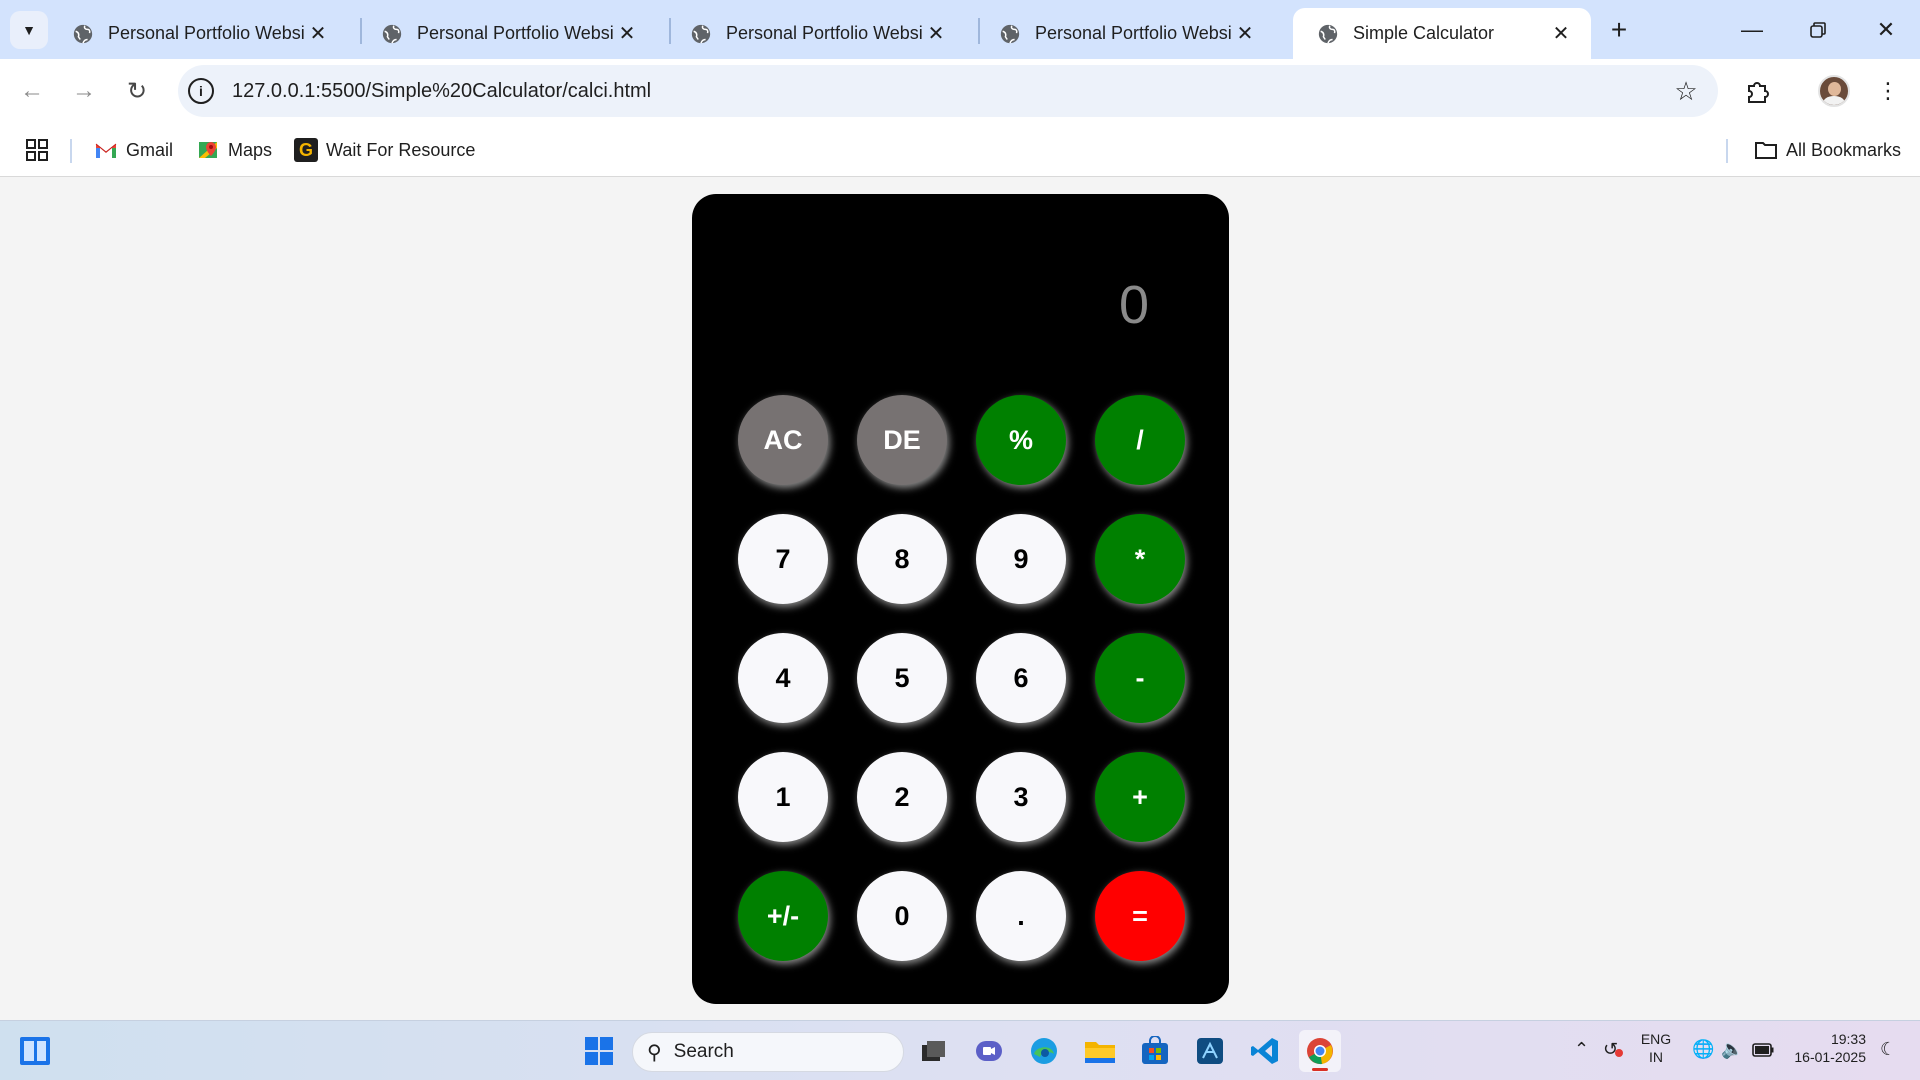 The width and height of the screenshot is (1920, 1080). What do you see at coordinates (1140, 797) in the screenshot?
I see `key-add-button: +` at bounding box center [1140, 797].